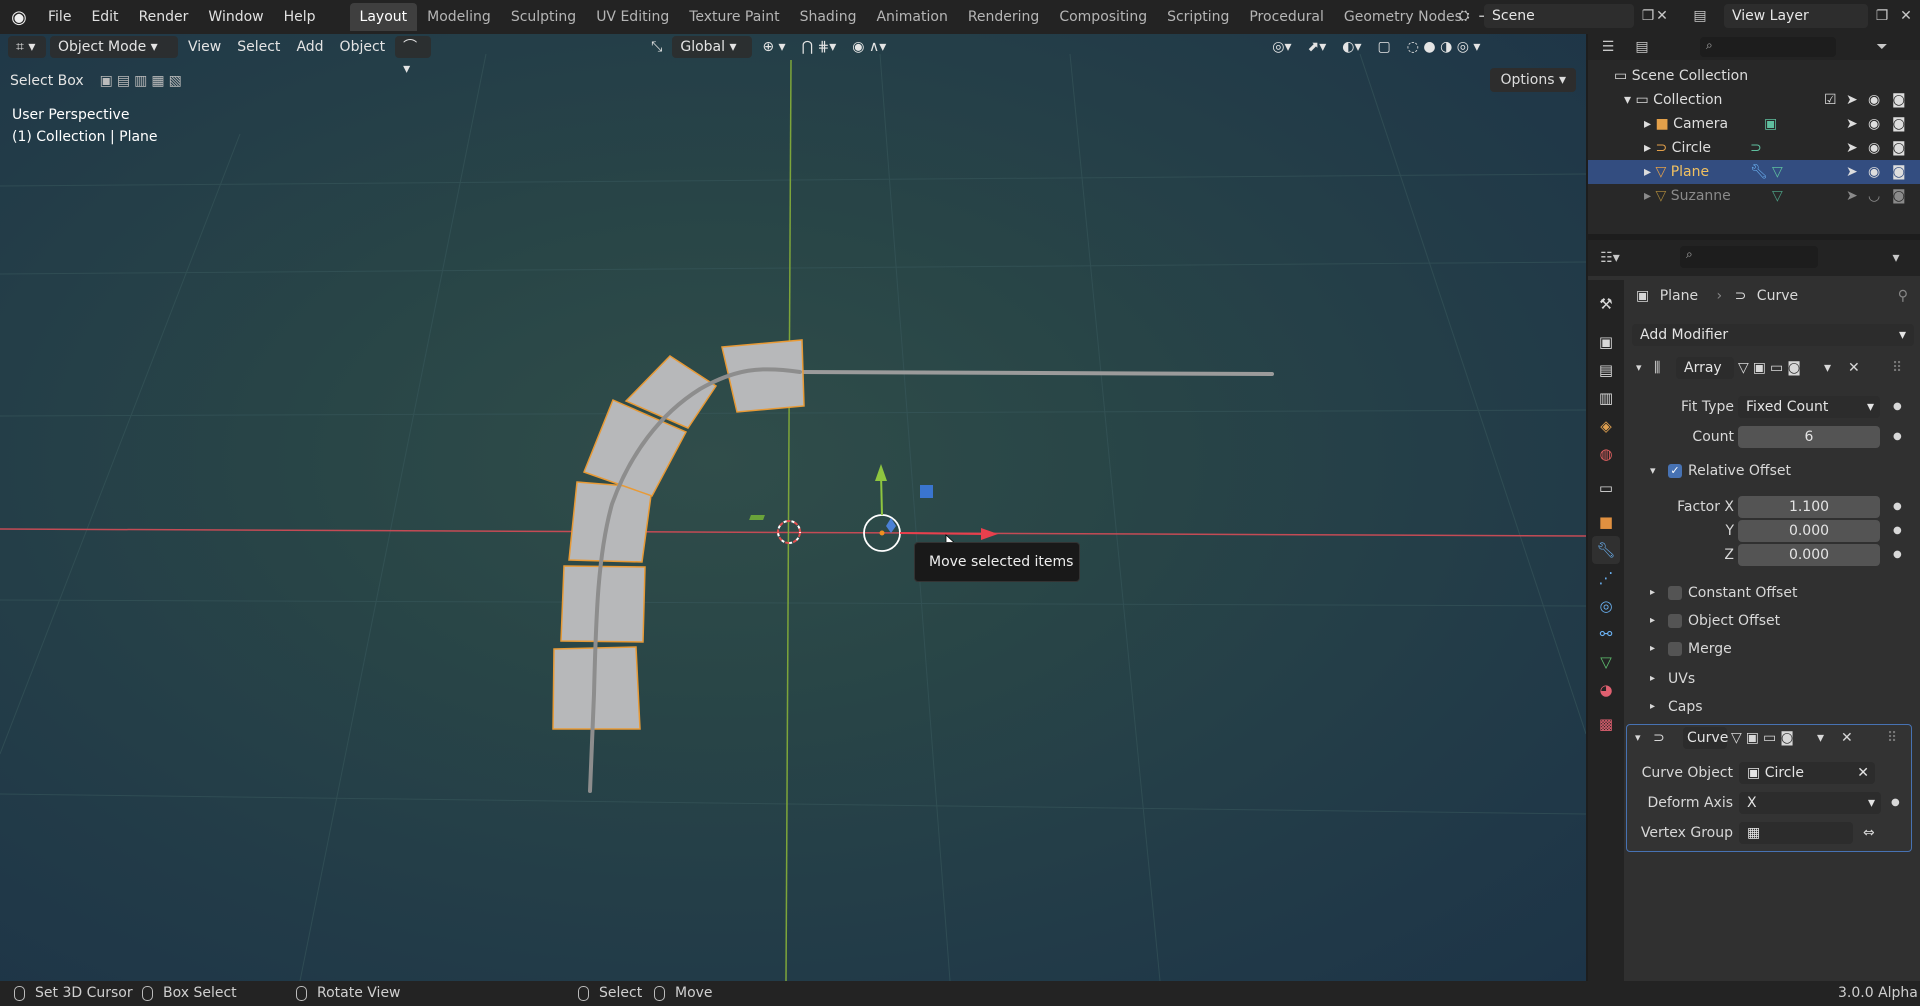 Image resolution: width=1920 pixels, height=1006 pixels. What do you see at coordinates (1608, 47) in the screenshot?
I see `outliner-editor-icon: ☰` at bounding box center [1608, 47].